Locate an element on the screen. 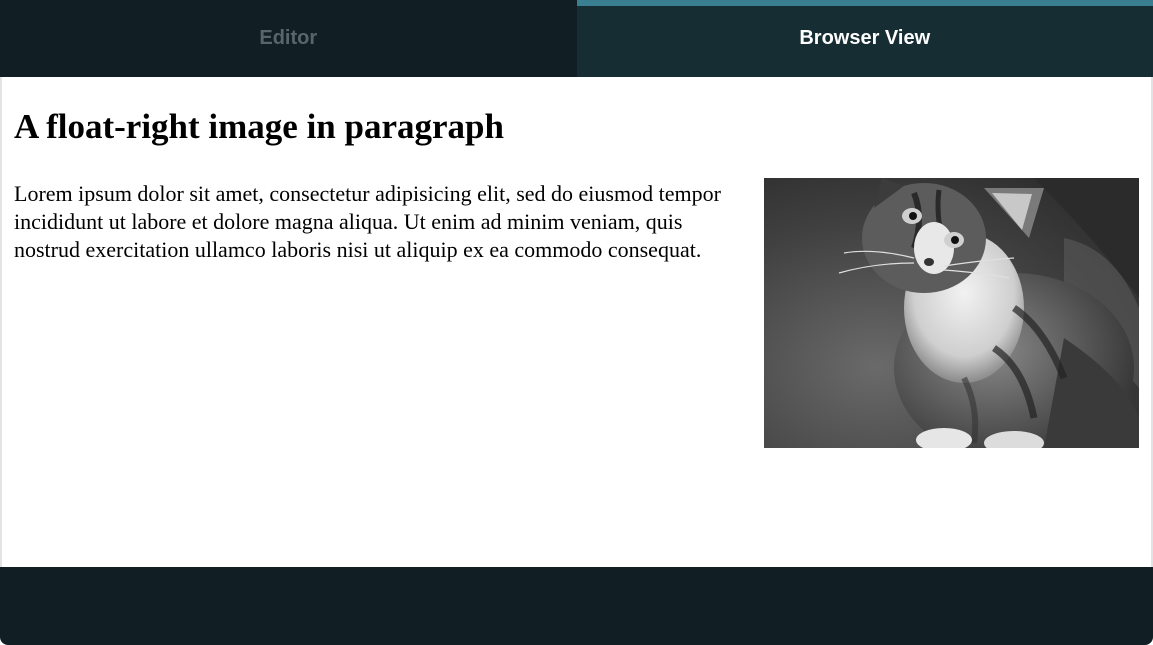  footer-bar is located at coordinates (576, 606).